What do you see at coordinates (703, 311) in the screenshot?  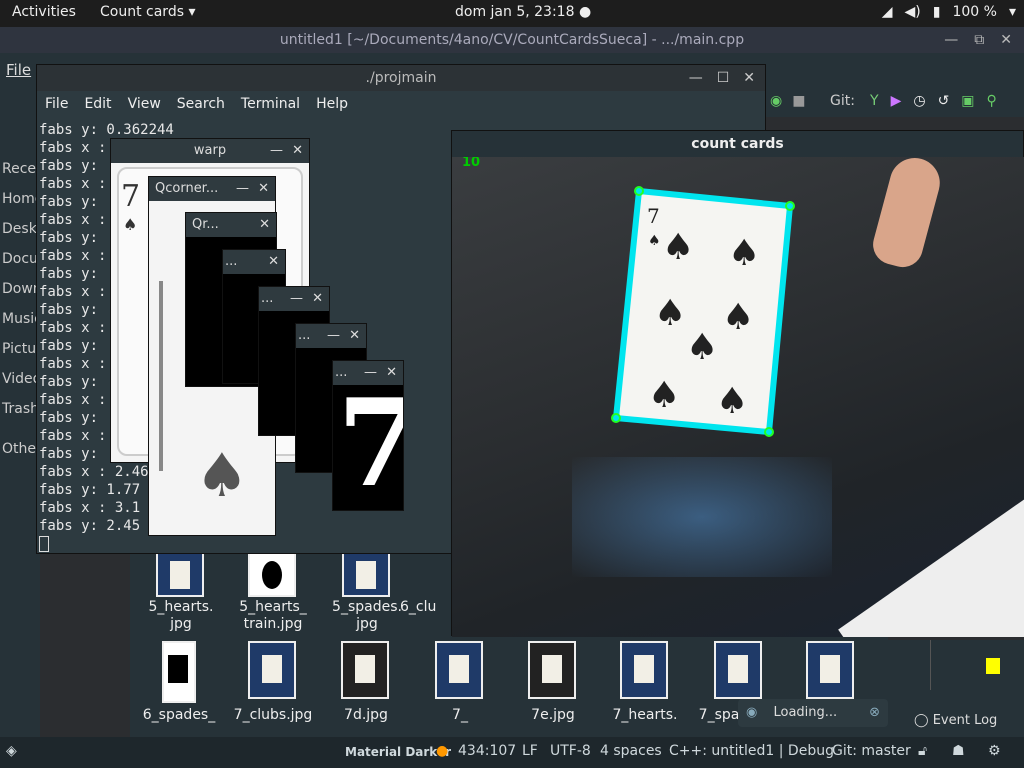 I see `card-detection-svg: 7 ♠ ♠ ♠ ♠ ♠ ♠ ♠ ♠` at bounding box center [703, 311].